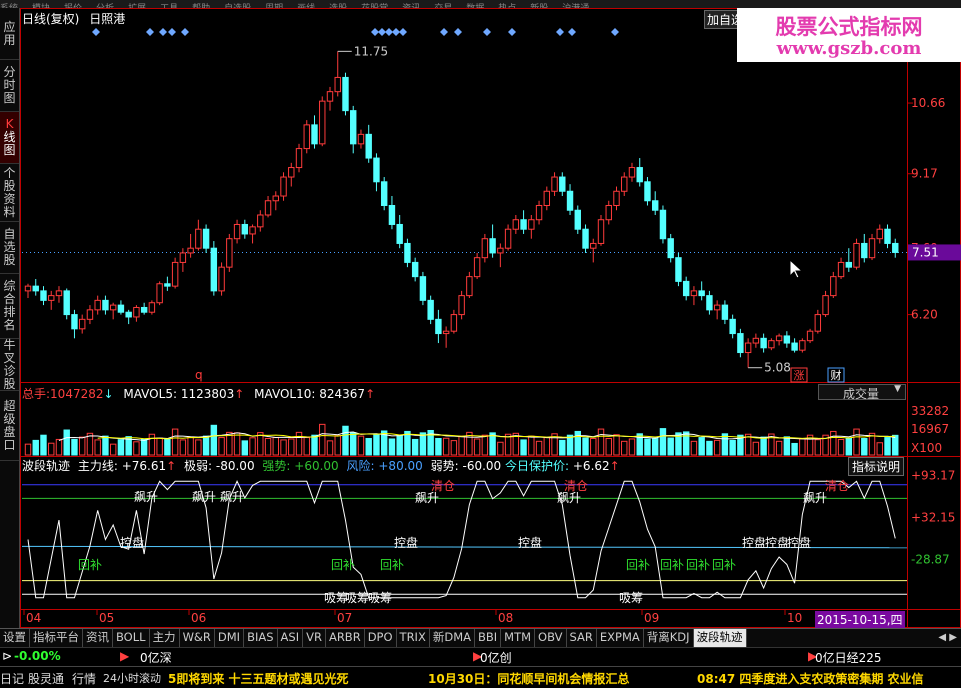  What do you see at coordinates (12, 678) in the screenshot?
I see `diary-button: 日记` at bounding box center [12, 678].